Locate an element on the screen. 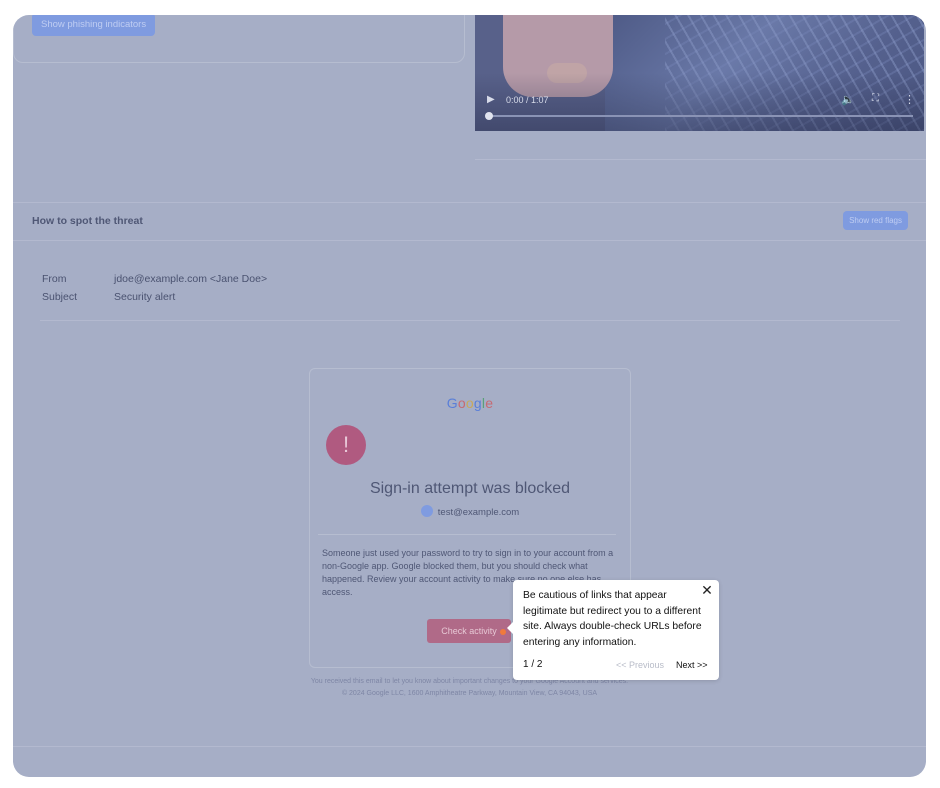  email-divider is located at coordinates (467, 534).